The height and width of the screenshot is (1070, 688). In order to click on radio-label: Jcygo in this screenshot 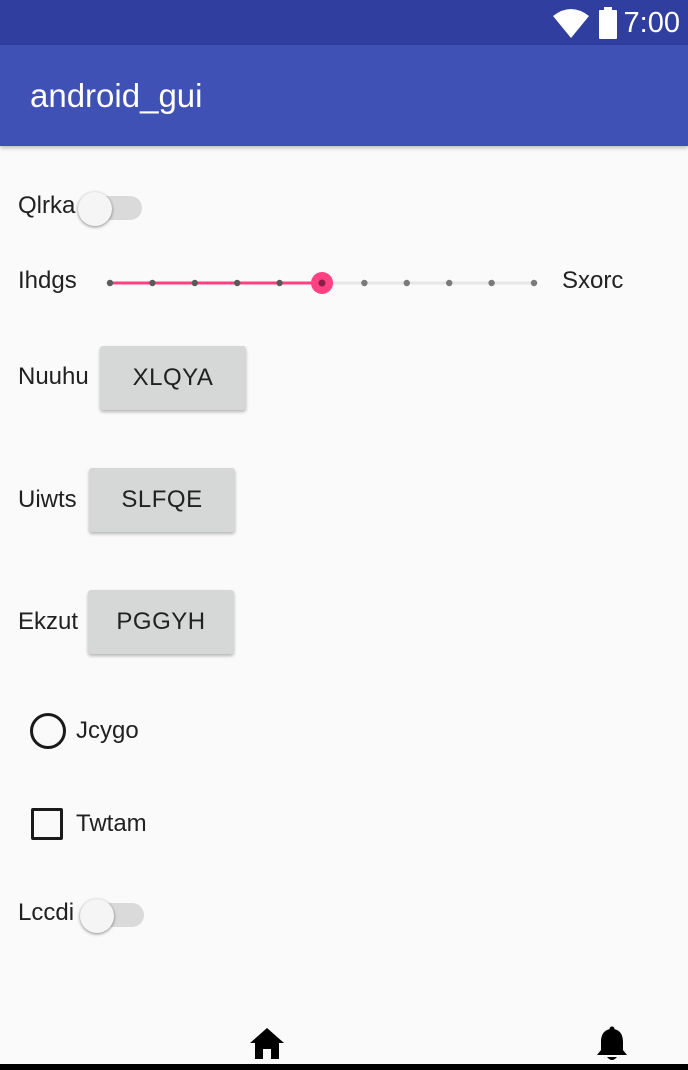, I will do `click(107, 730)`.